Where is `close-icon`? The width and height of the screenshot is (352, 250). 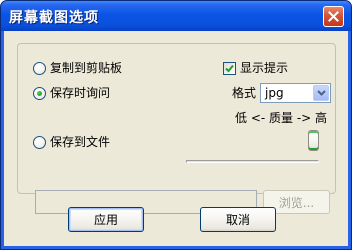 close-icon is located at coordinates (333, 16).